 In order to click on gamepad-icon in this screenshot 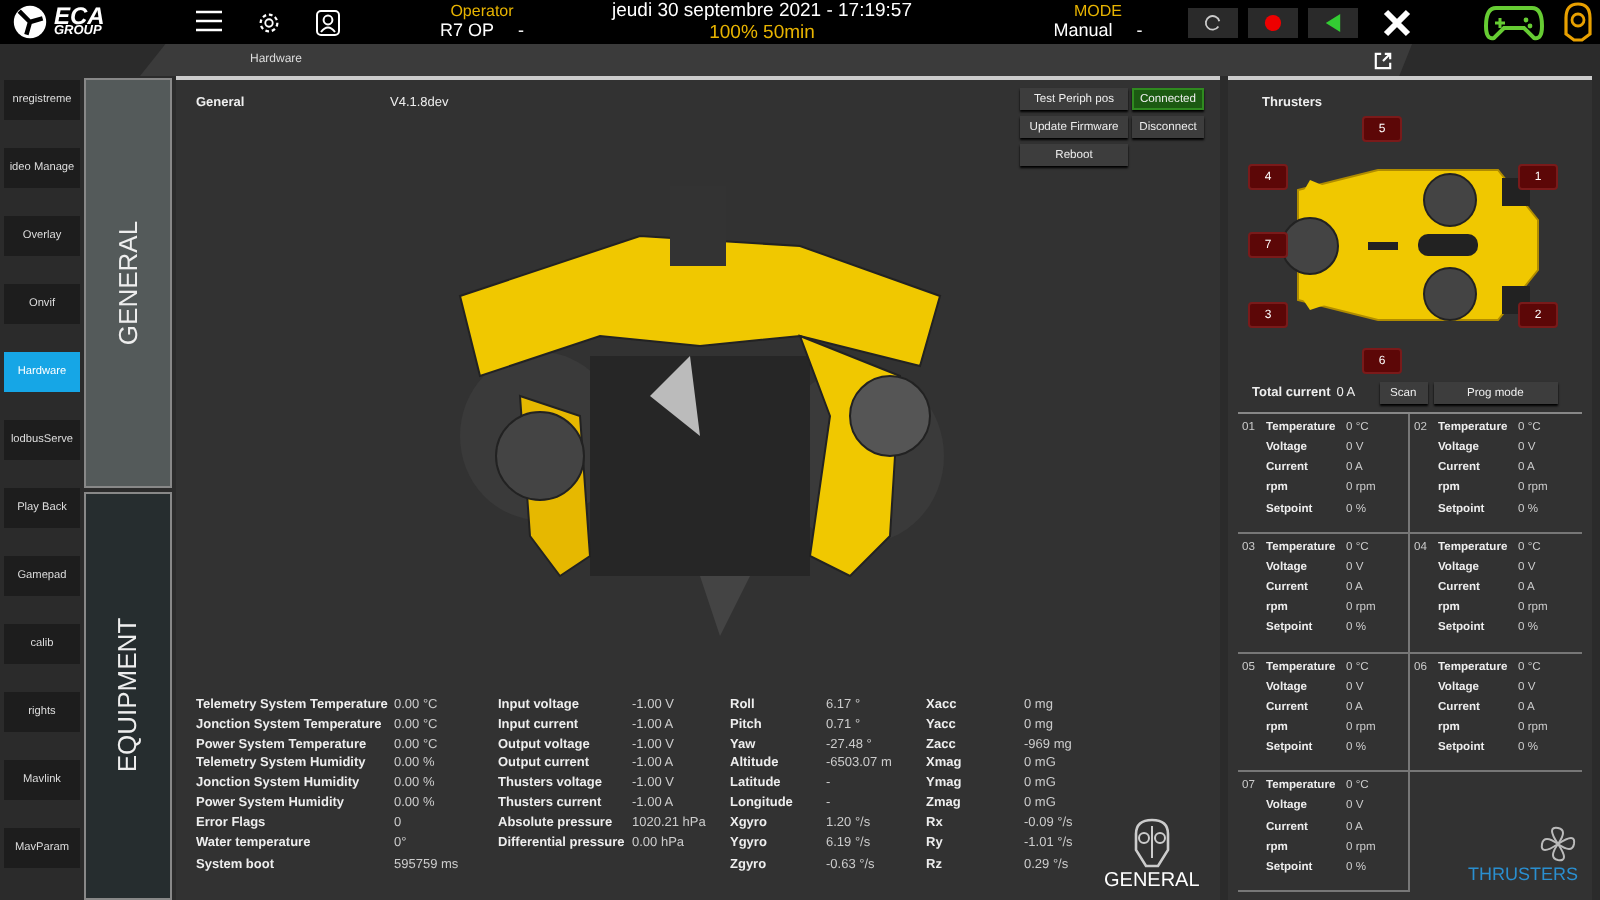, I will do `click(1514, 22)`.